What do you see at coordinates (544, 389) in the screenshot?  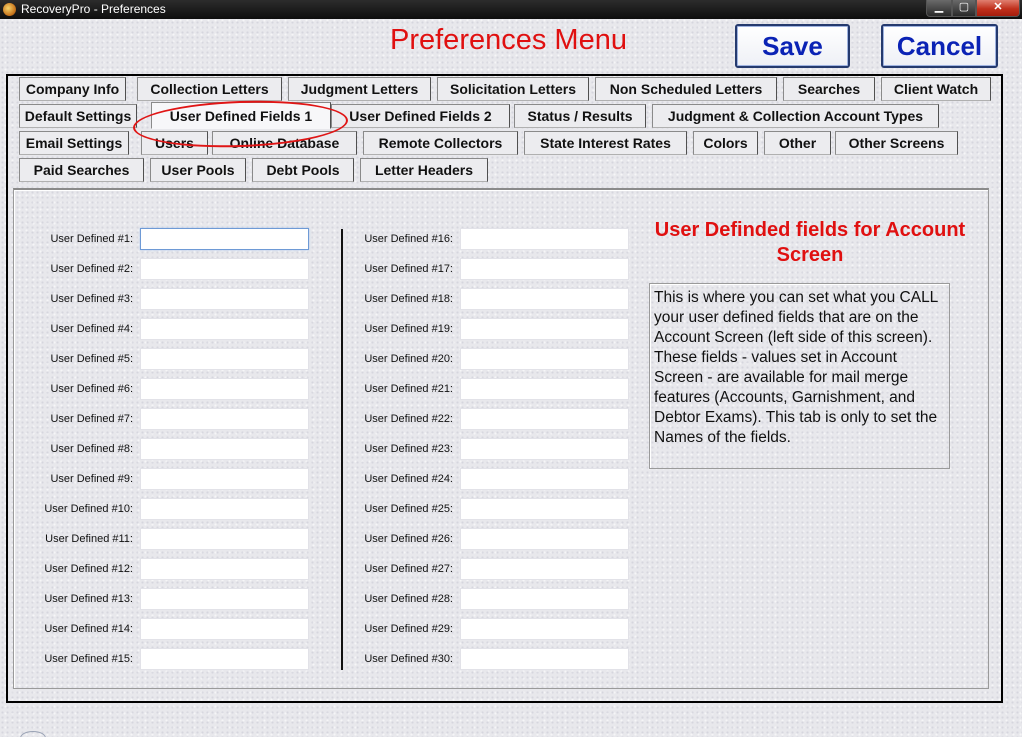 I see `user-defined-21-input` at bounding box center [544, 389].